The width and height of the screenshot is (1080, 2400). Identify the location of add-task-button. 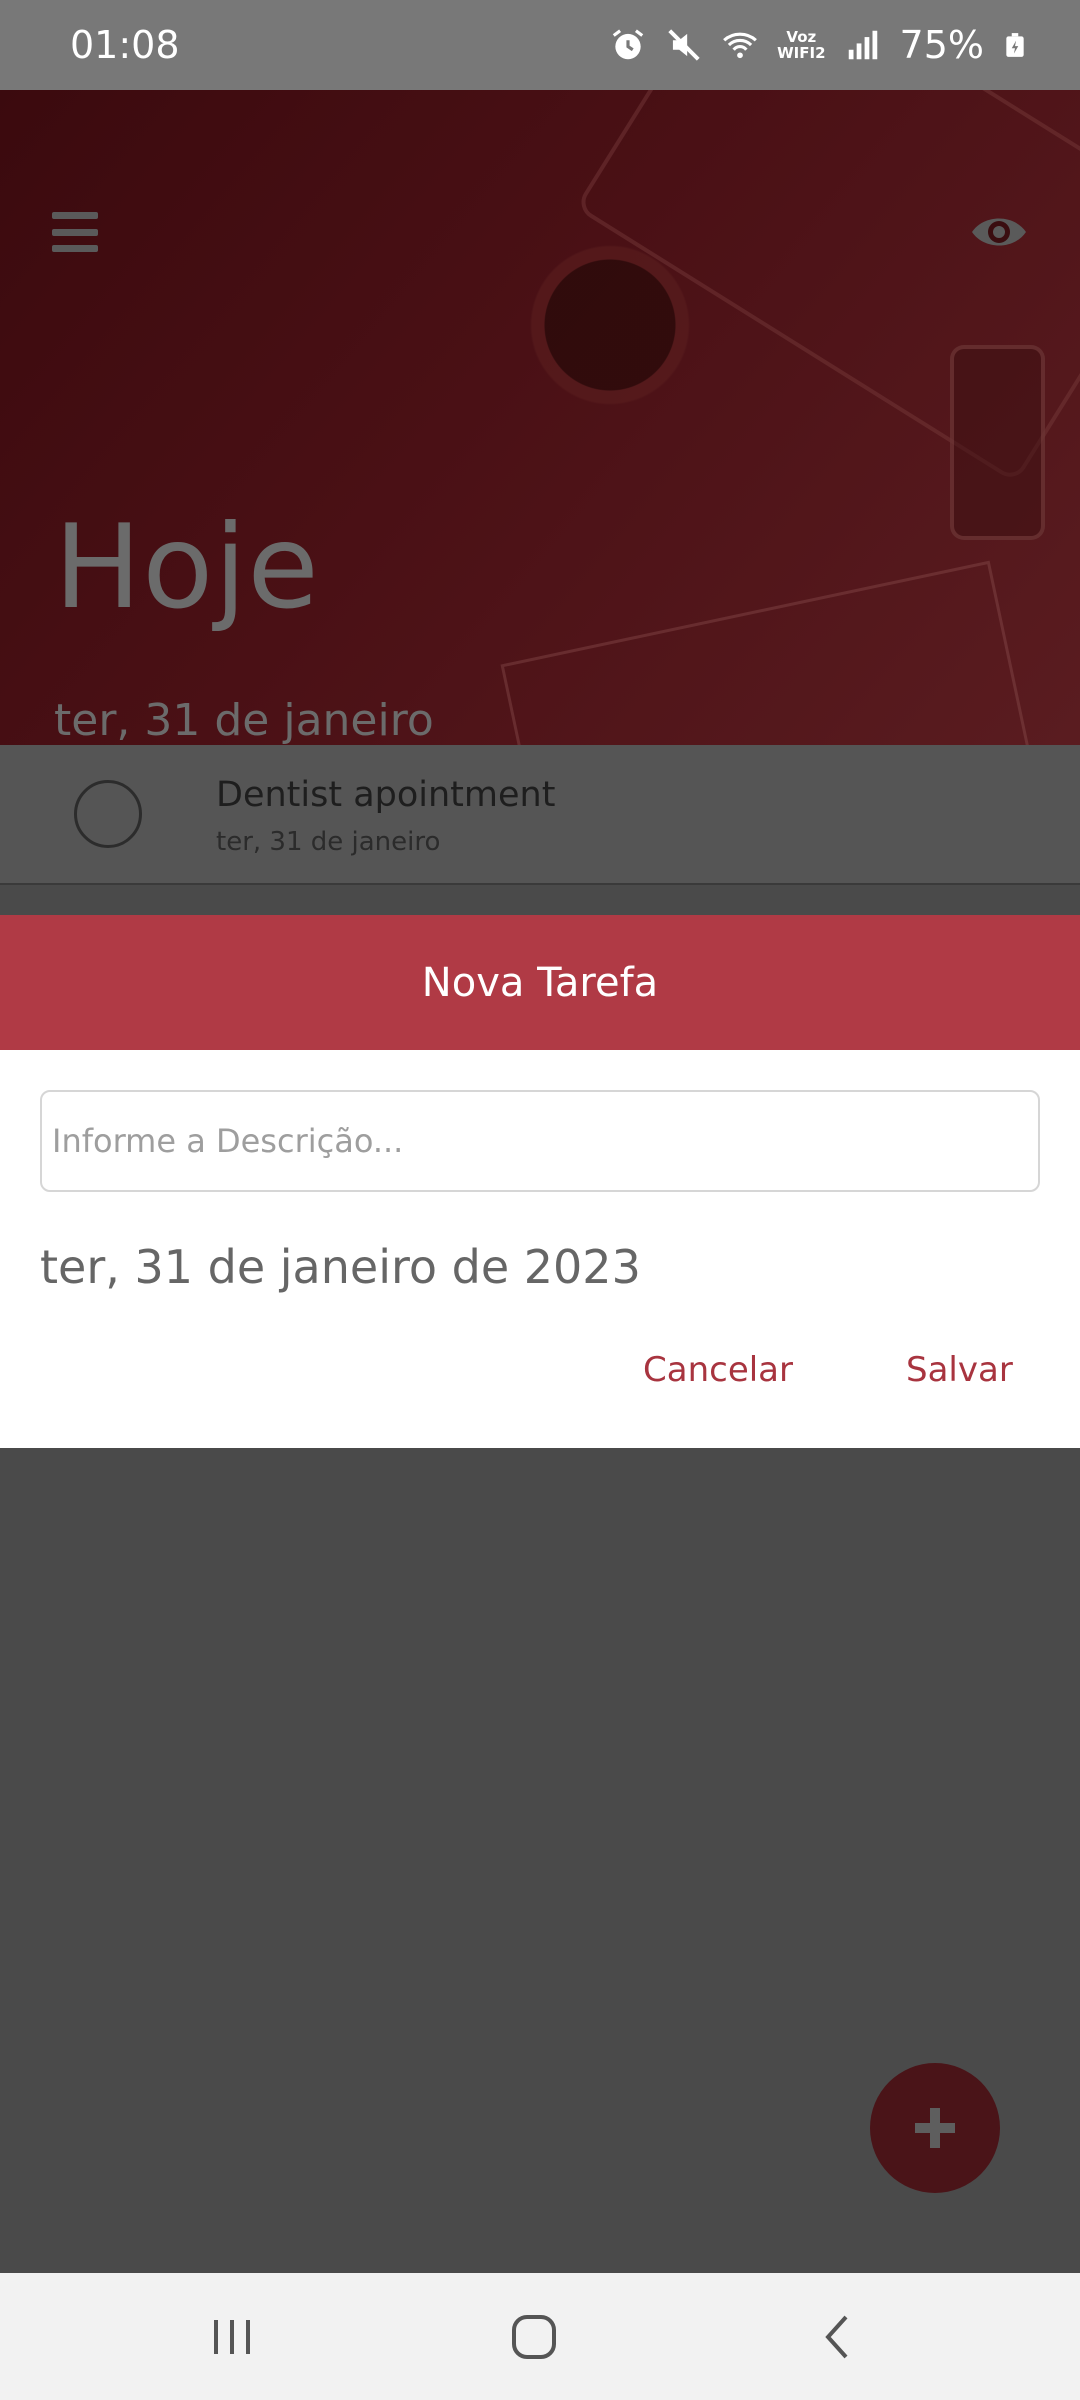
(935, 2128).